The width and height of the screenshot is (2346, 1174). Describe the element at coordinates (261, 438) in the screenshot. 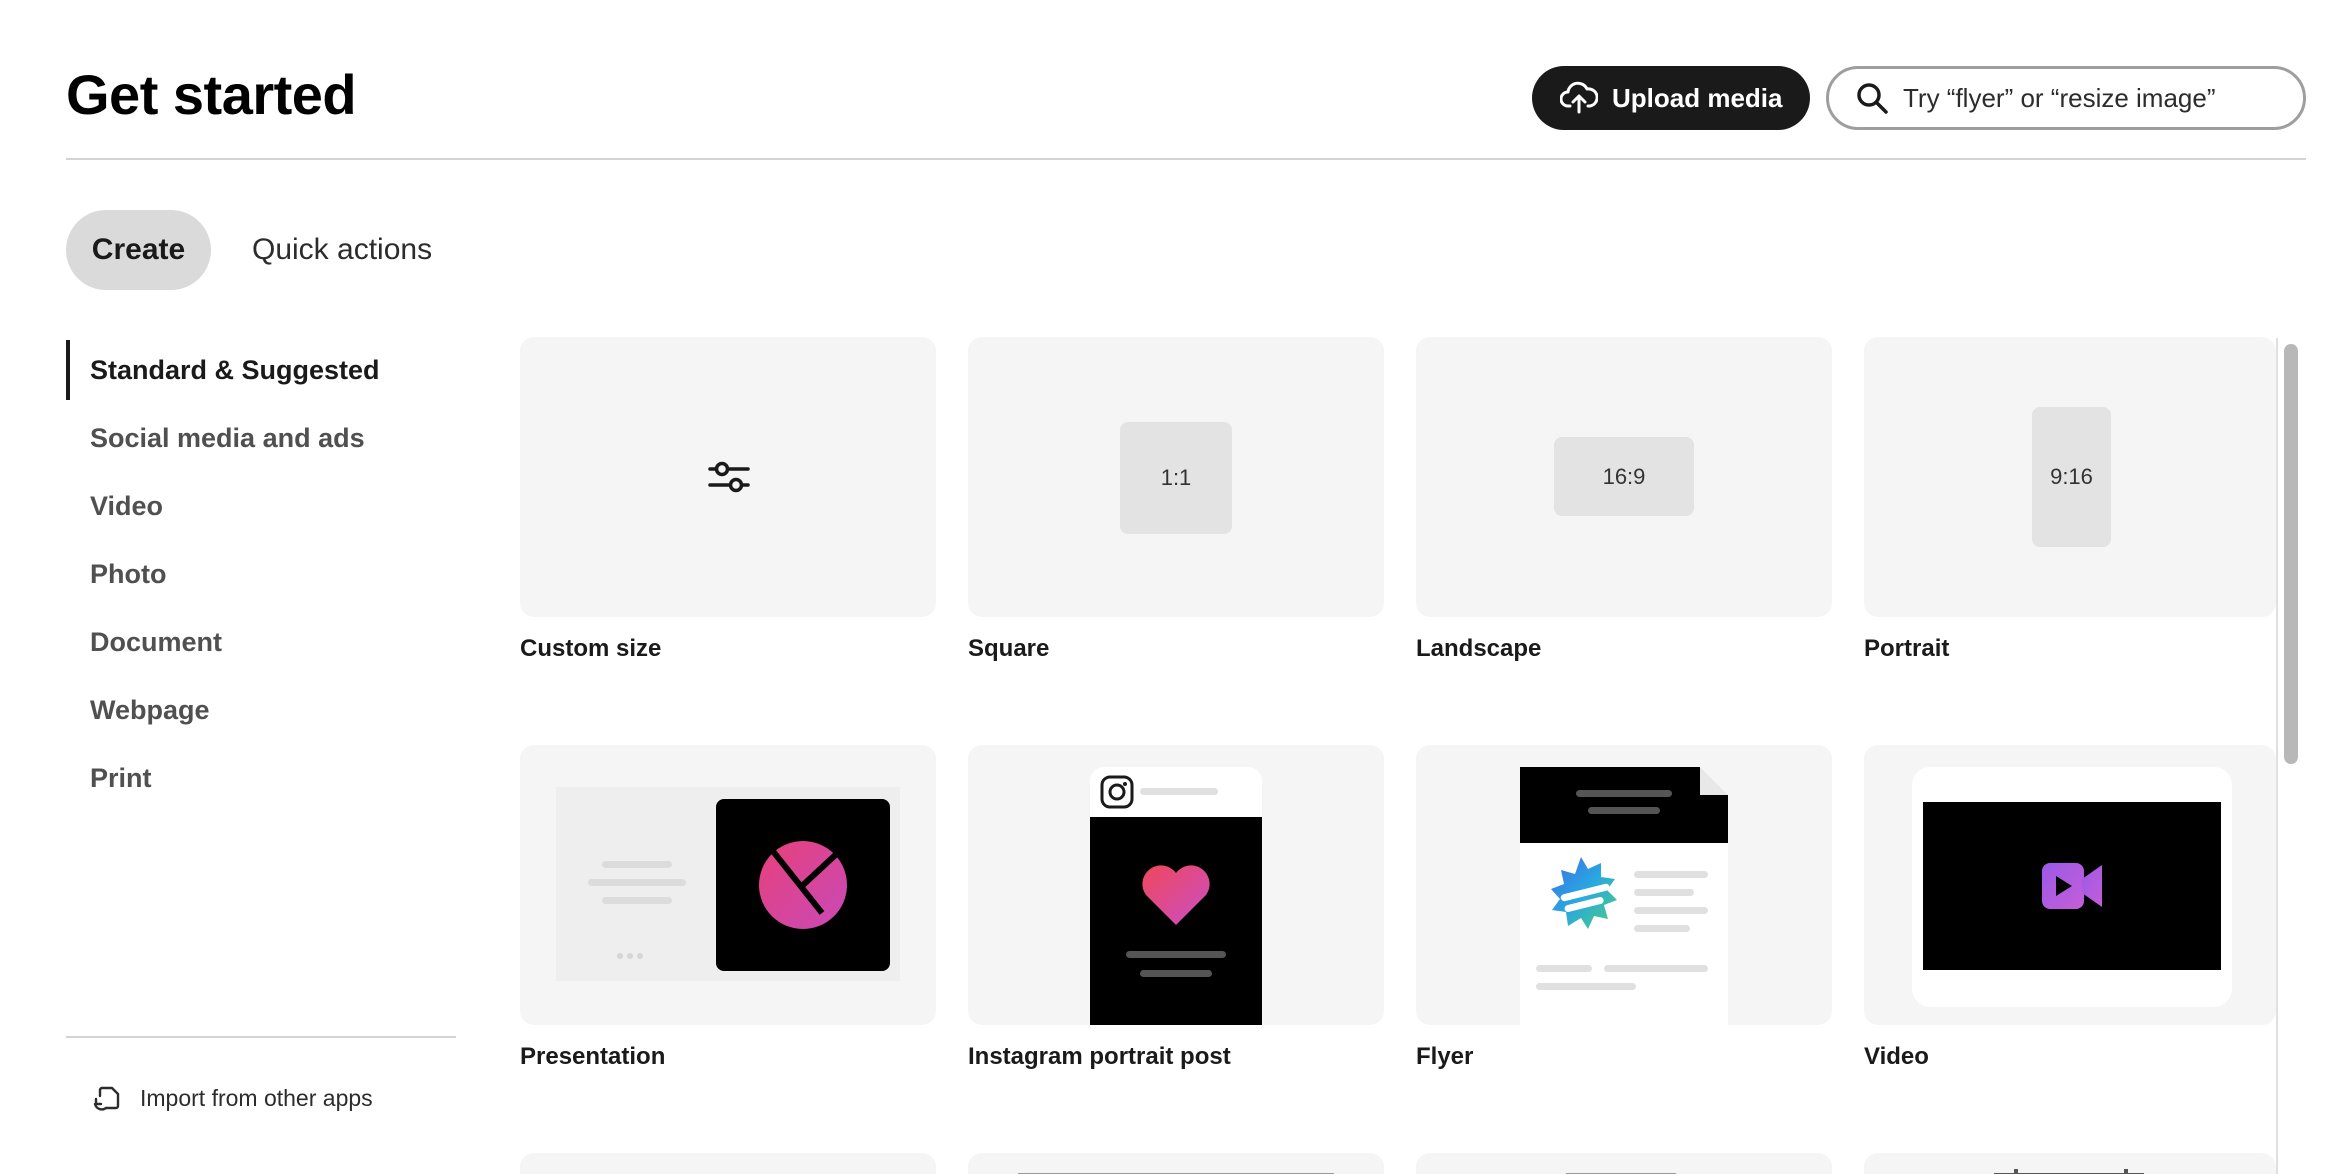

I see `sidebar-item-social-media: Social media and ads` at that location.